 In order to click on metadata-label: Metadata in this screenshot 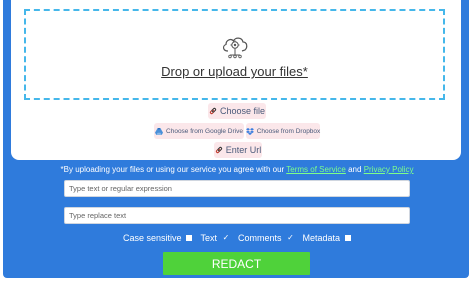, I will do `click(321, 238)`.